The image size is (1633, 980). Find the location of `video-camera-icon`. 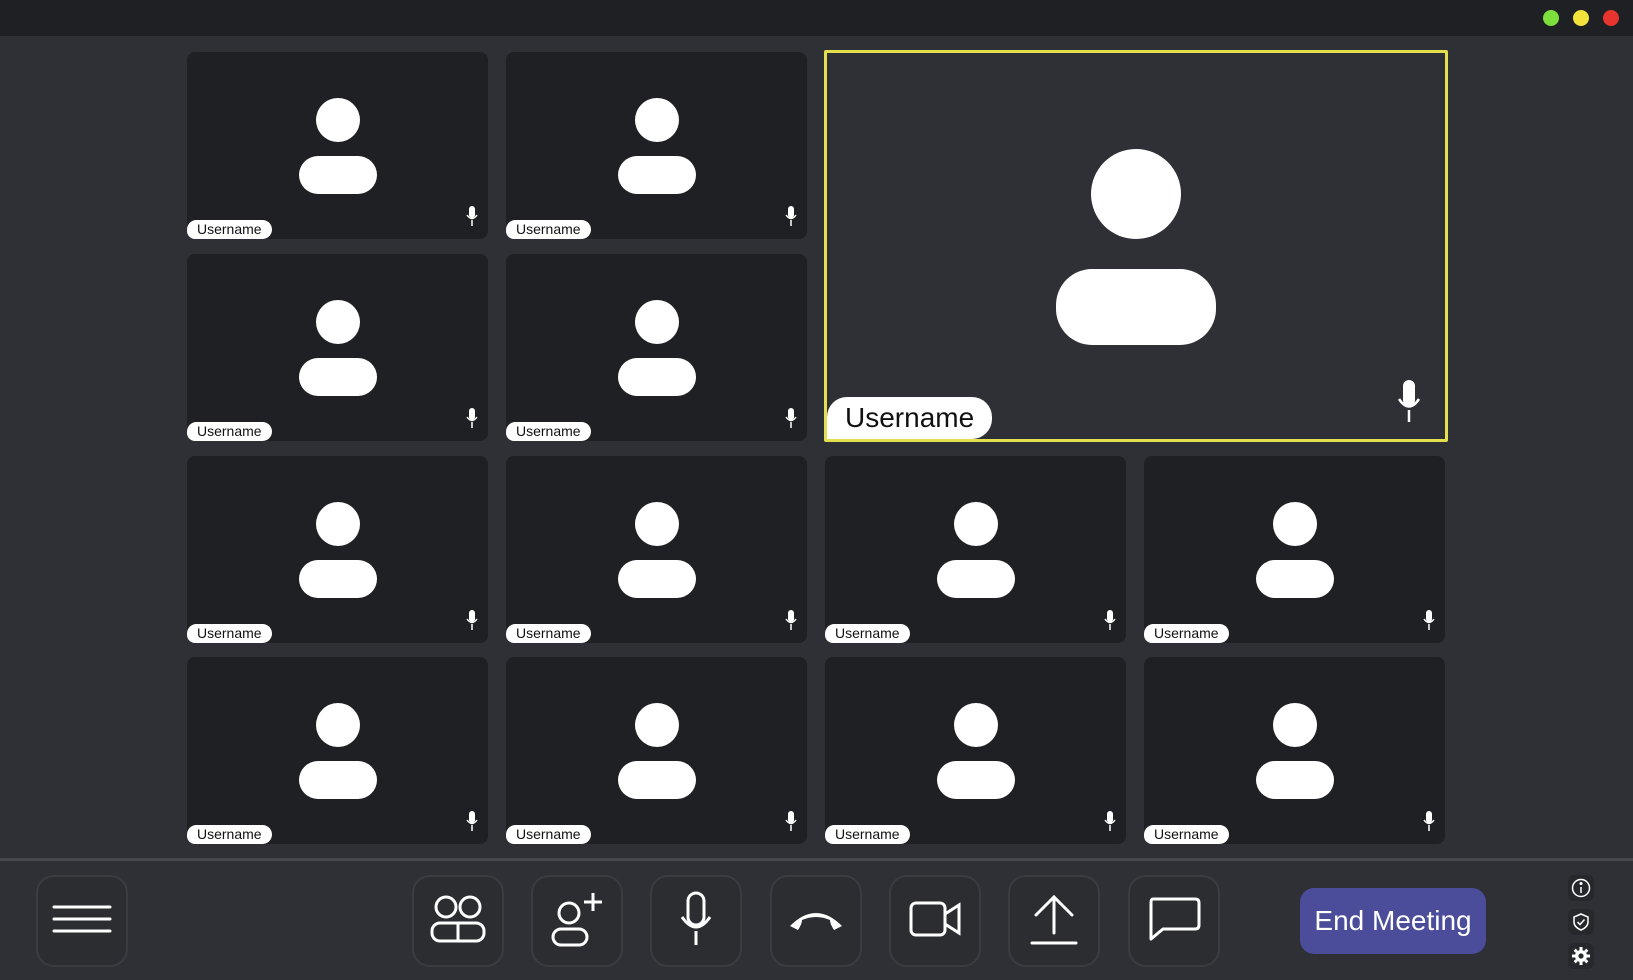

video-camera-icon is located at coordinates (935, 921).